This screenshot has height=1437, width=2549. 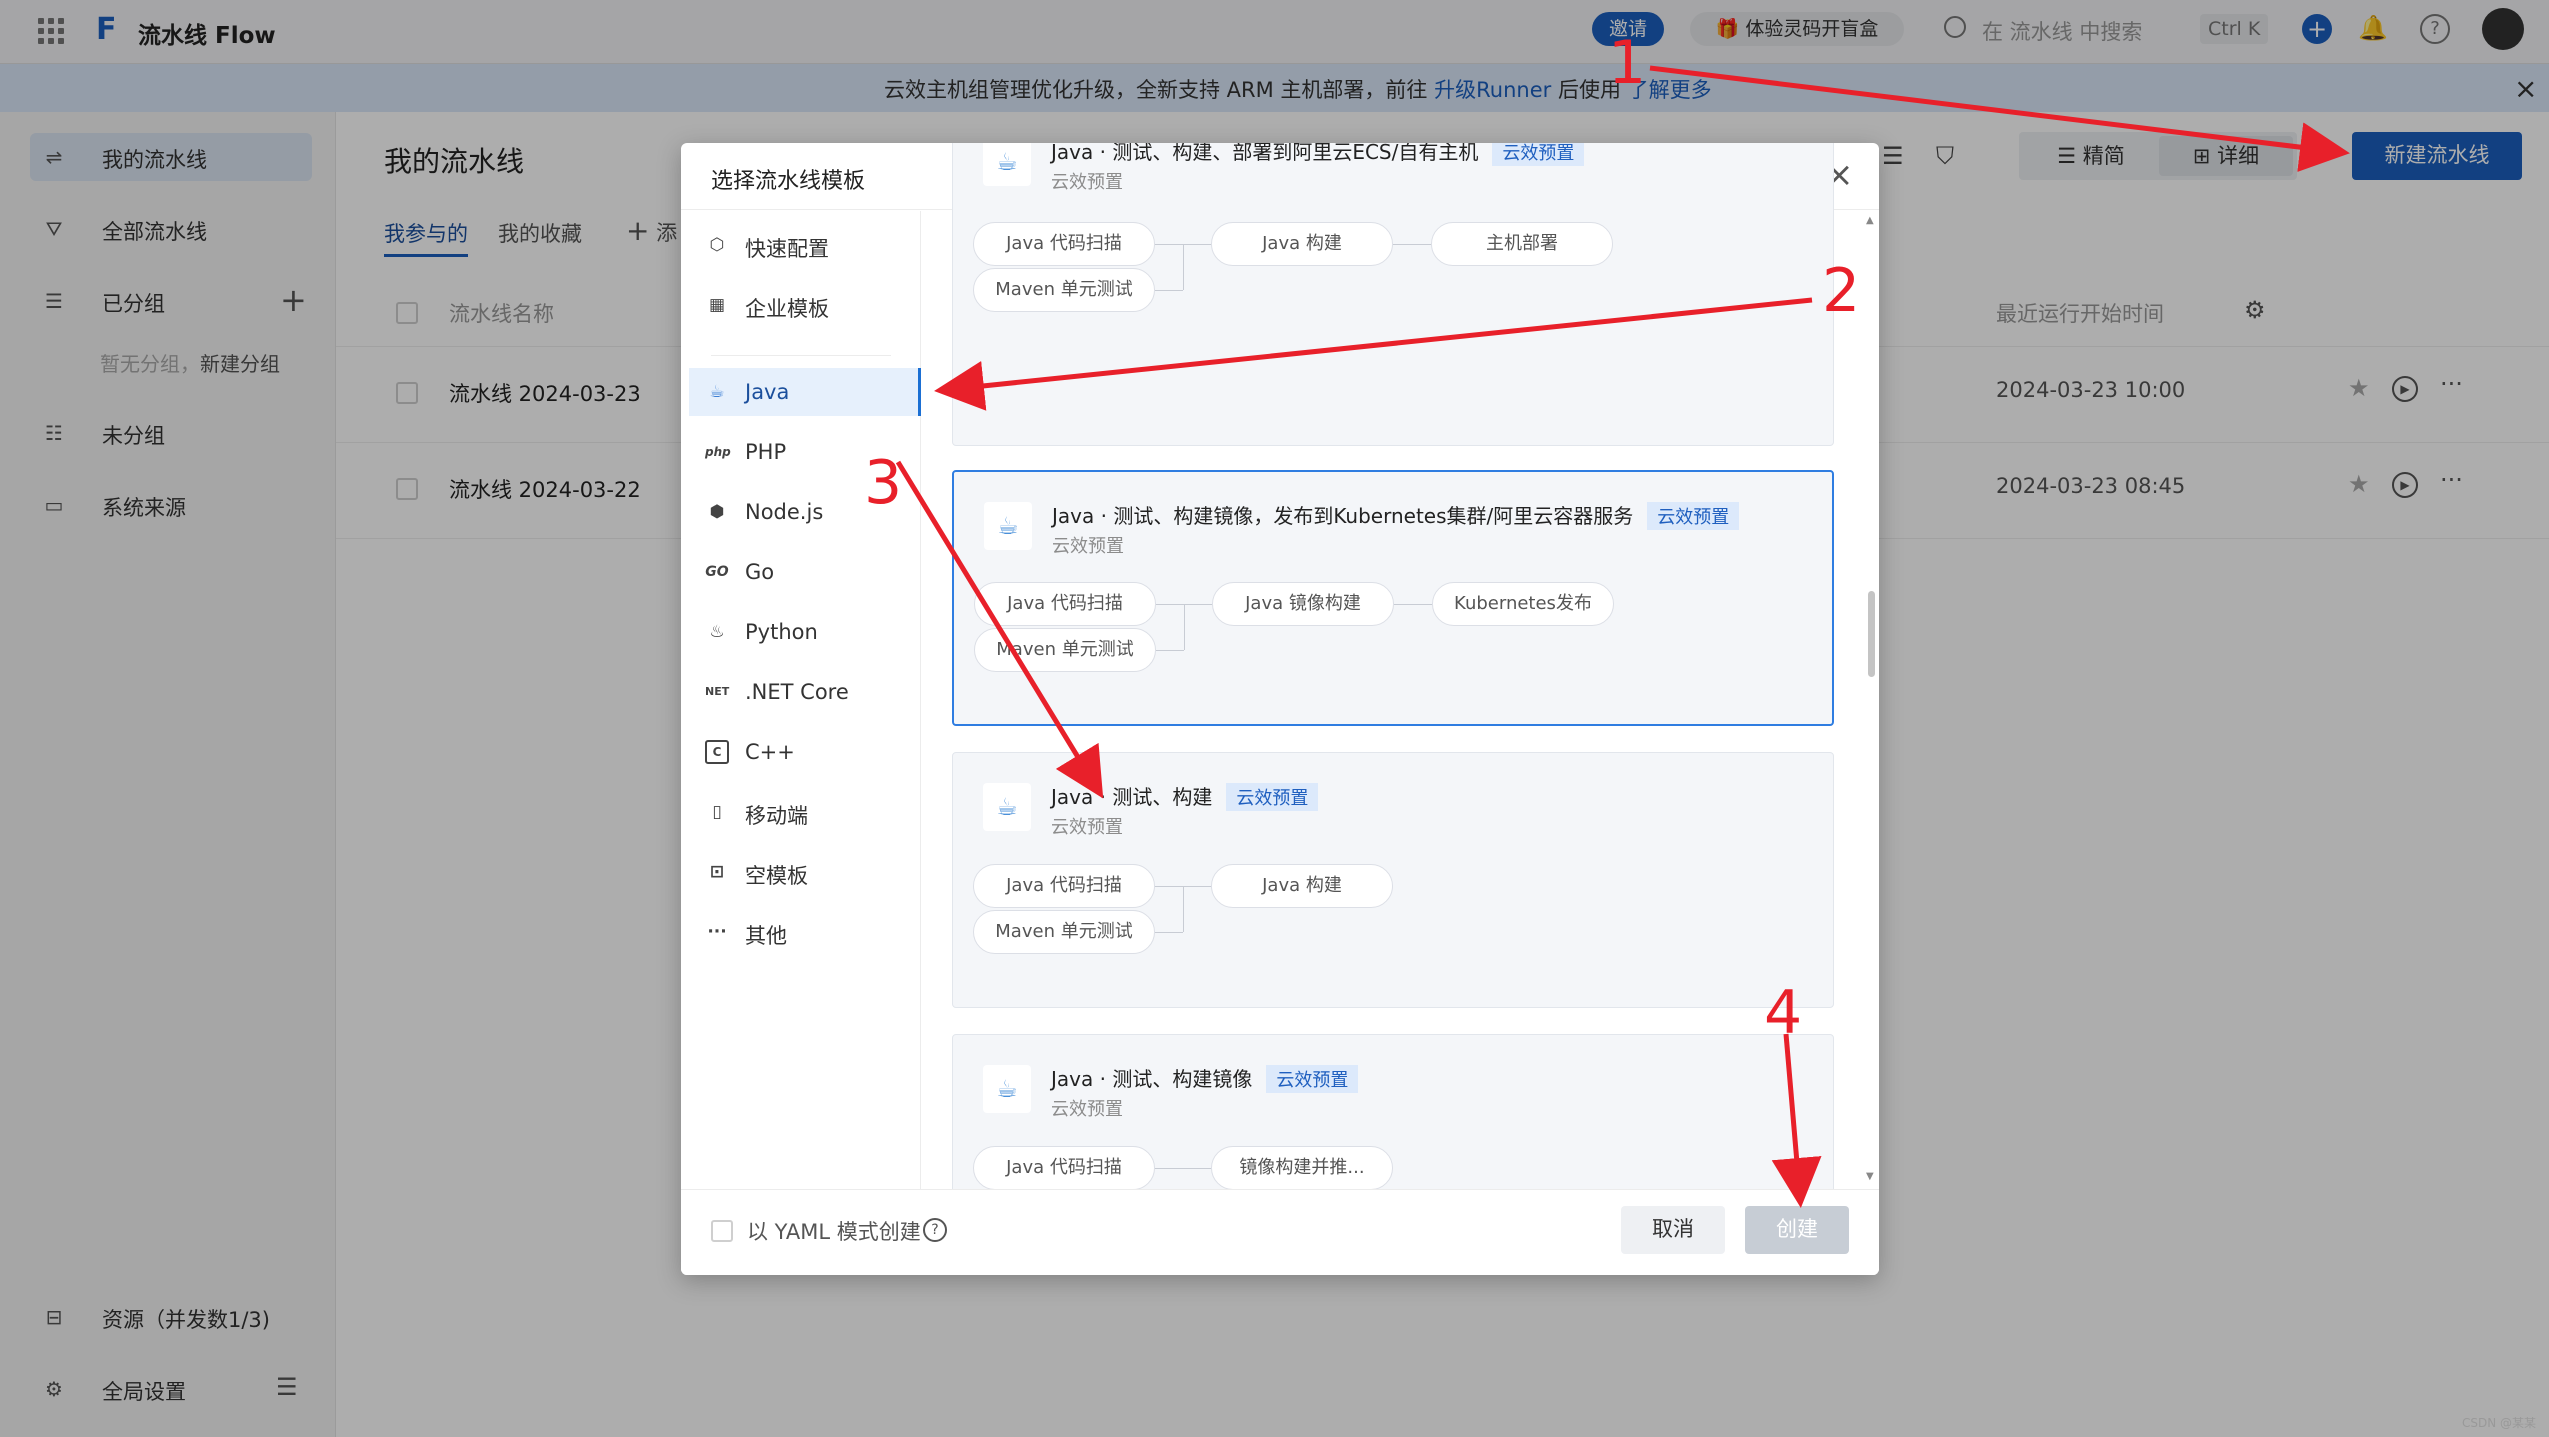 I want to click on watermark: CSDN @某某, so click(x=2499, y=1423).